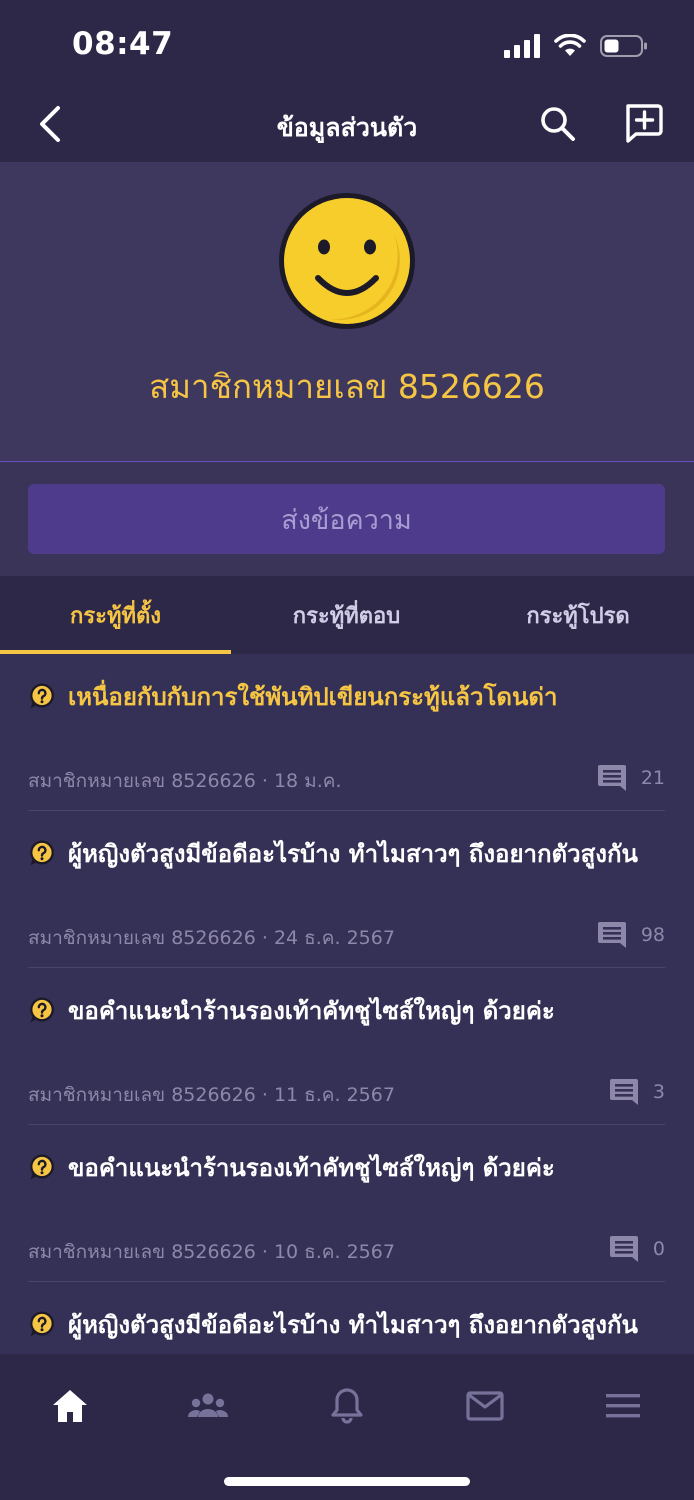 This screenshot has width=694, height=1500. What do you see at coordinates (558, 124) in the screenshot?
I see `search-icon` at bounding box center [558, 124].